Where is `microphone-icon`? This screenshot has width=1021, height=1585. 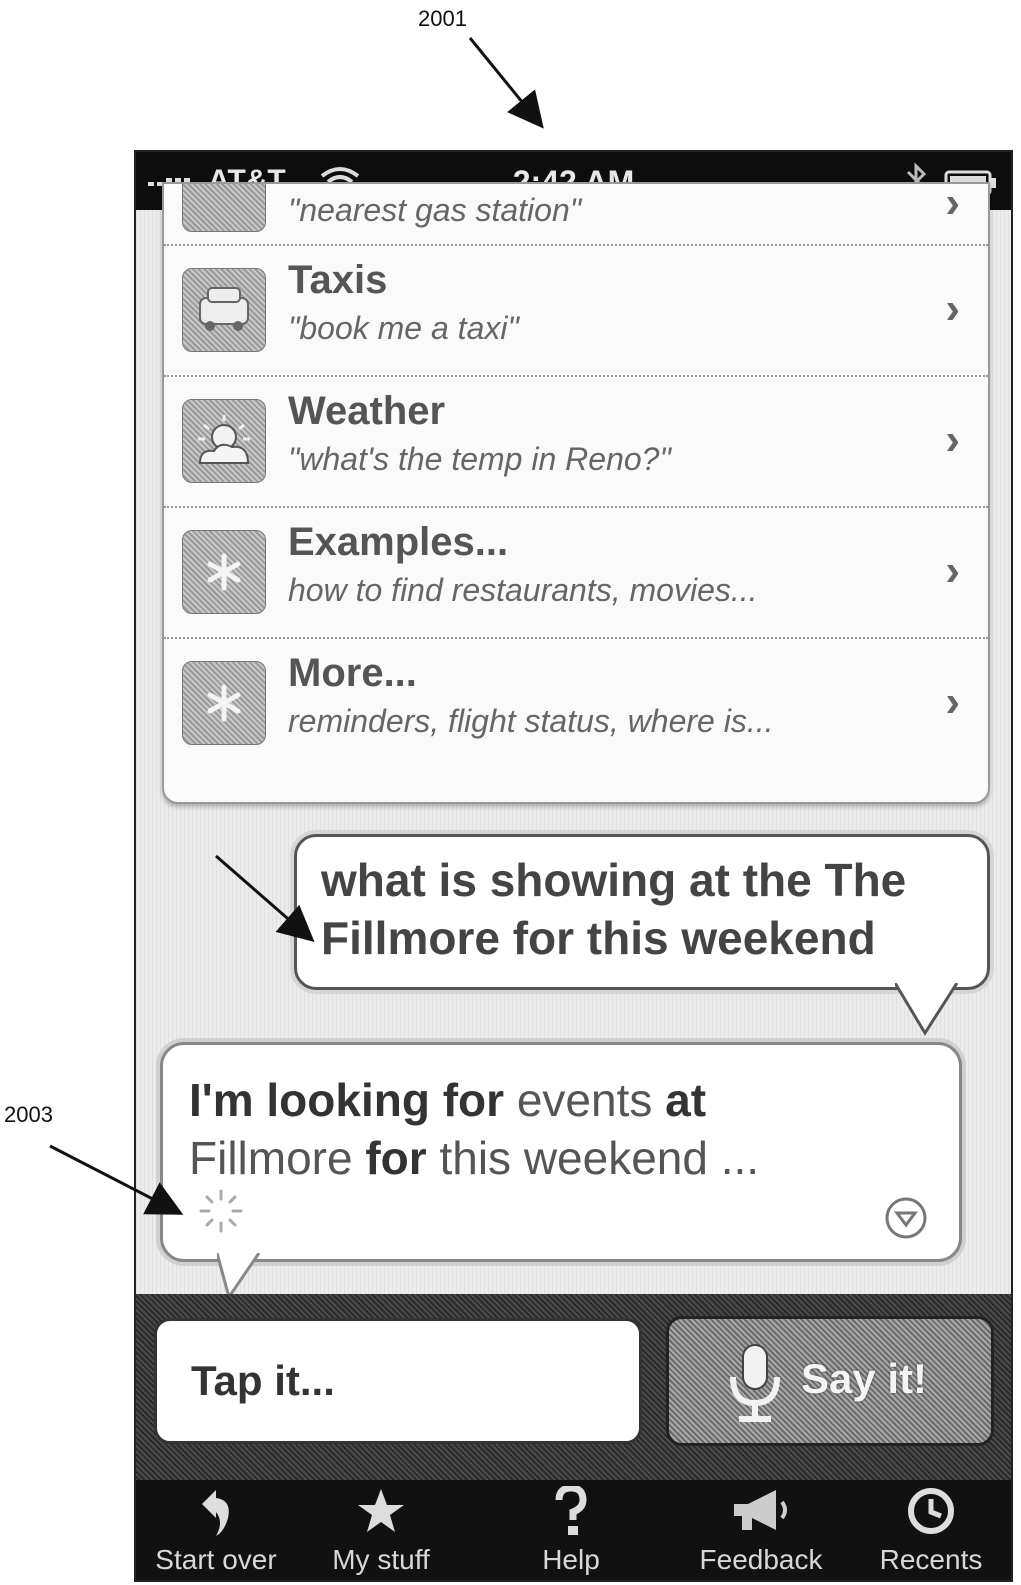
microphone-icon is located at coordinates (755, 1385).